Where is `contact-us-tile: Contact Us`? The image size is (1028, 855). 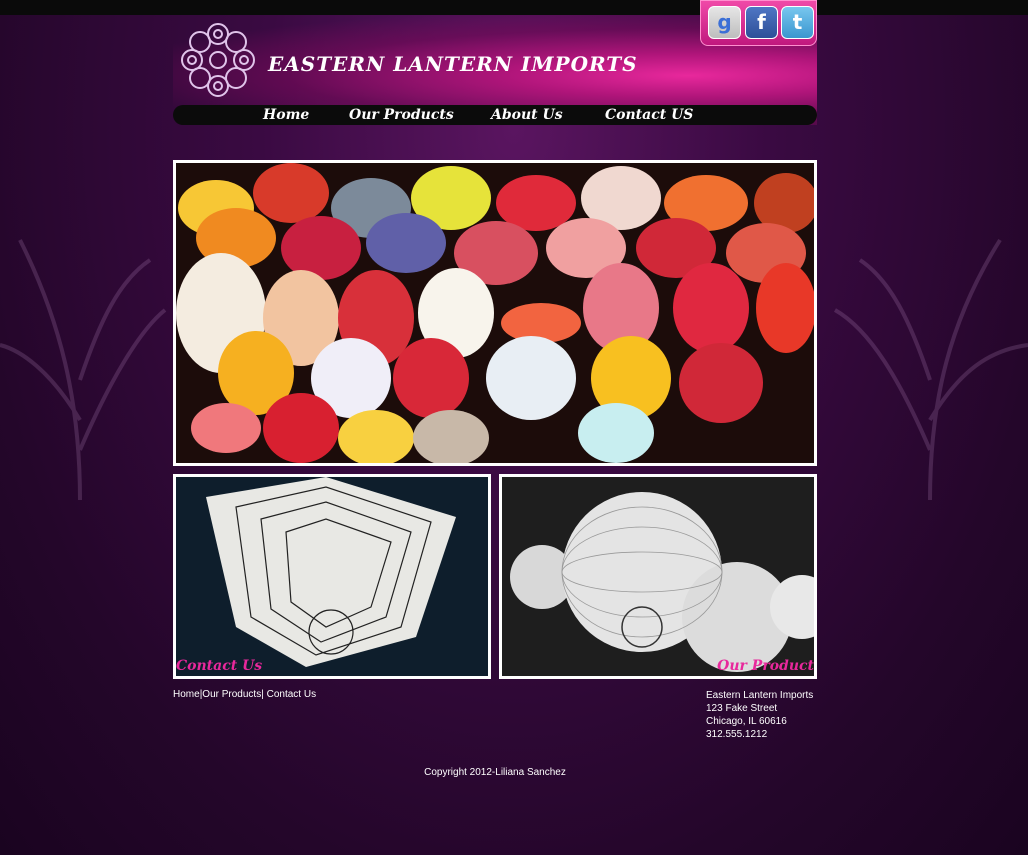 contact-us-tile: Contact Us is located at coordinates (332, 576).